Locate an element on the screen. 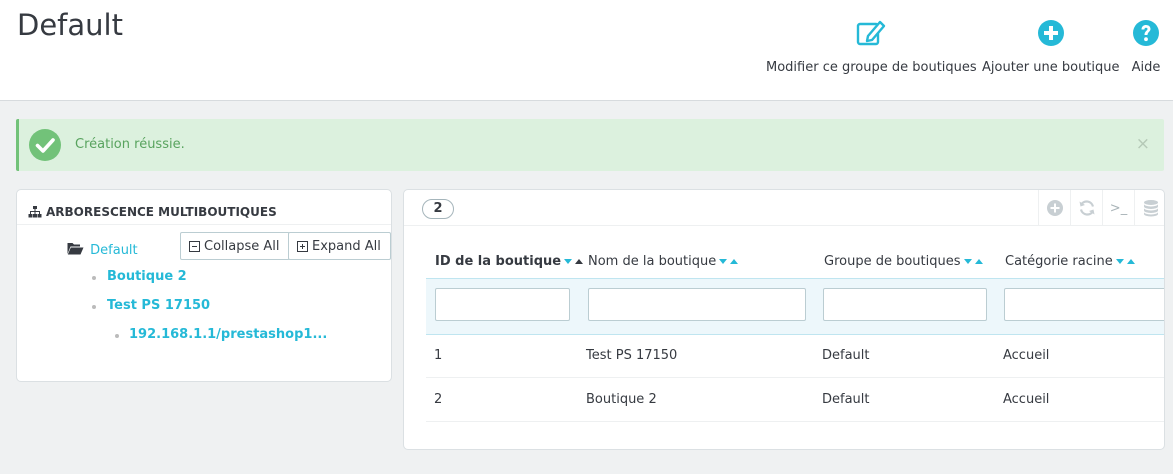  tree-node-default: Default is located at coordinates (102, 250).